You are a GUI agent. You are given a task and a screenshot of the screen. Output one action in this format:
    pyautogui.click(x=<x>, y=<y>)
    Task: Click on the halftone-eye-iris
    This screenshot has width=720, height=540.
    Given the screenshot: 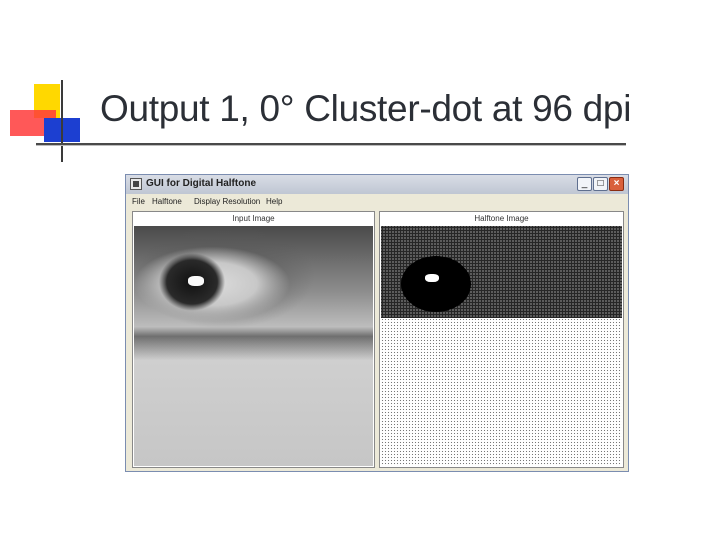 What is the action you would take?
    pyautogui.click(x=436, y=284)
    